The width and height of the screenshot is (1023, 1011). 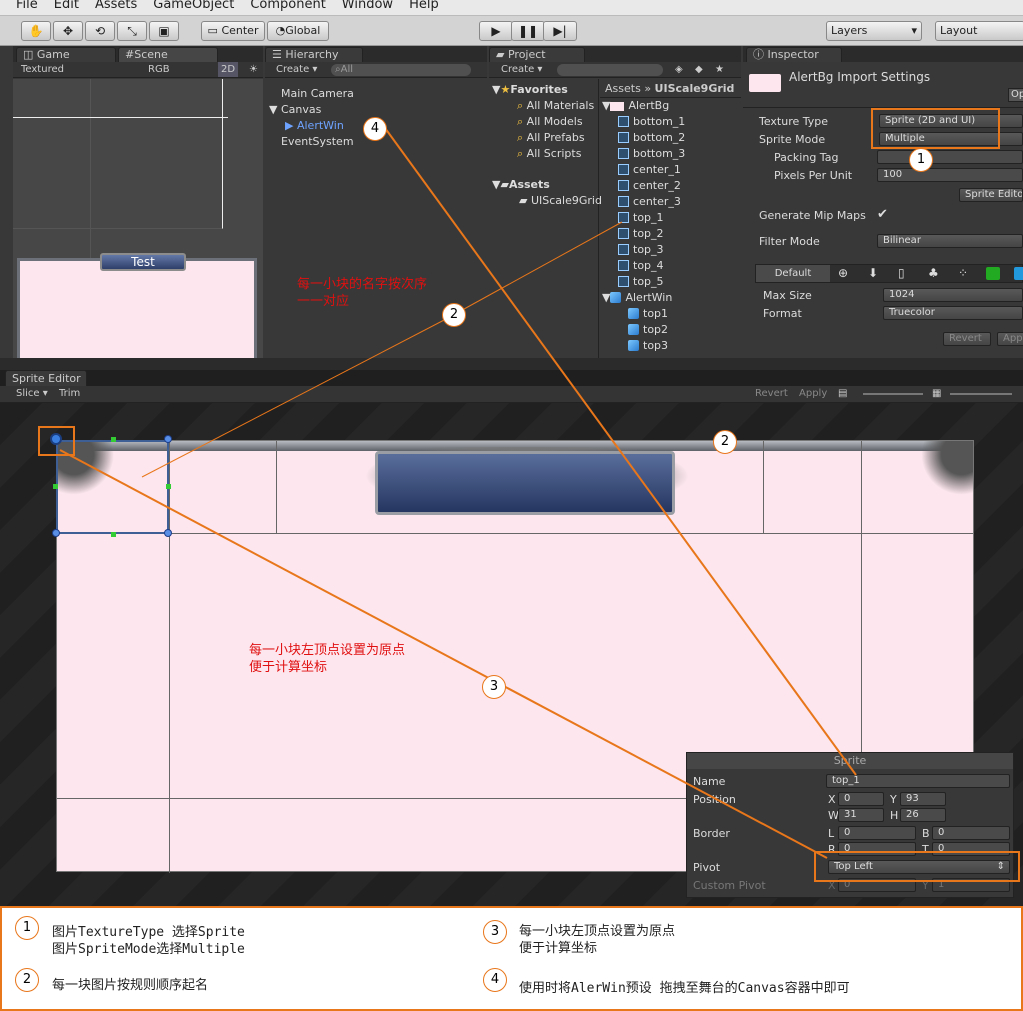 I want to click on callout-3: 3, so click(x=494, y=687).